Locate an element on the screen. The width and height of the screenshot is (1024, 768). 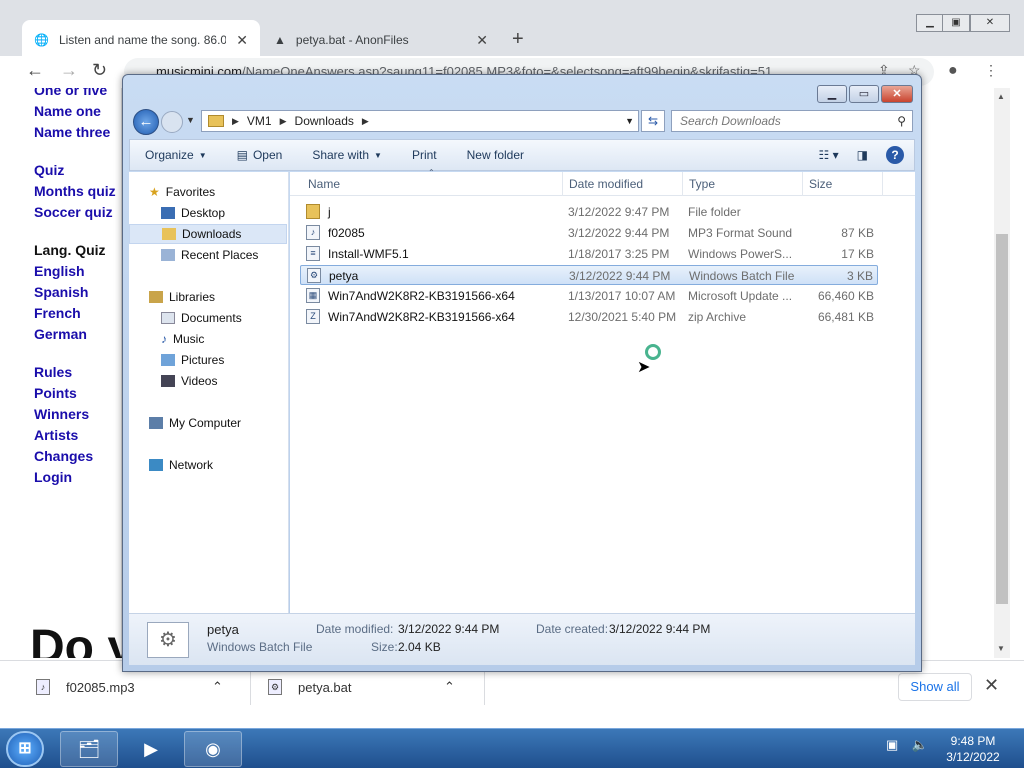
nav-link: Quiz is located at coordinates (65, 170).